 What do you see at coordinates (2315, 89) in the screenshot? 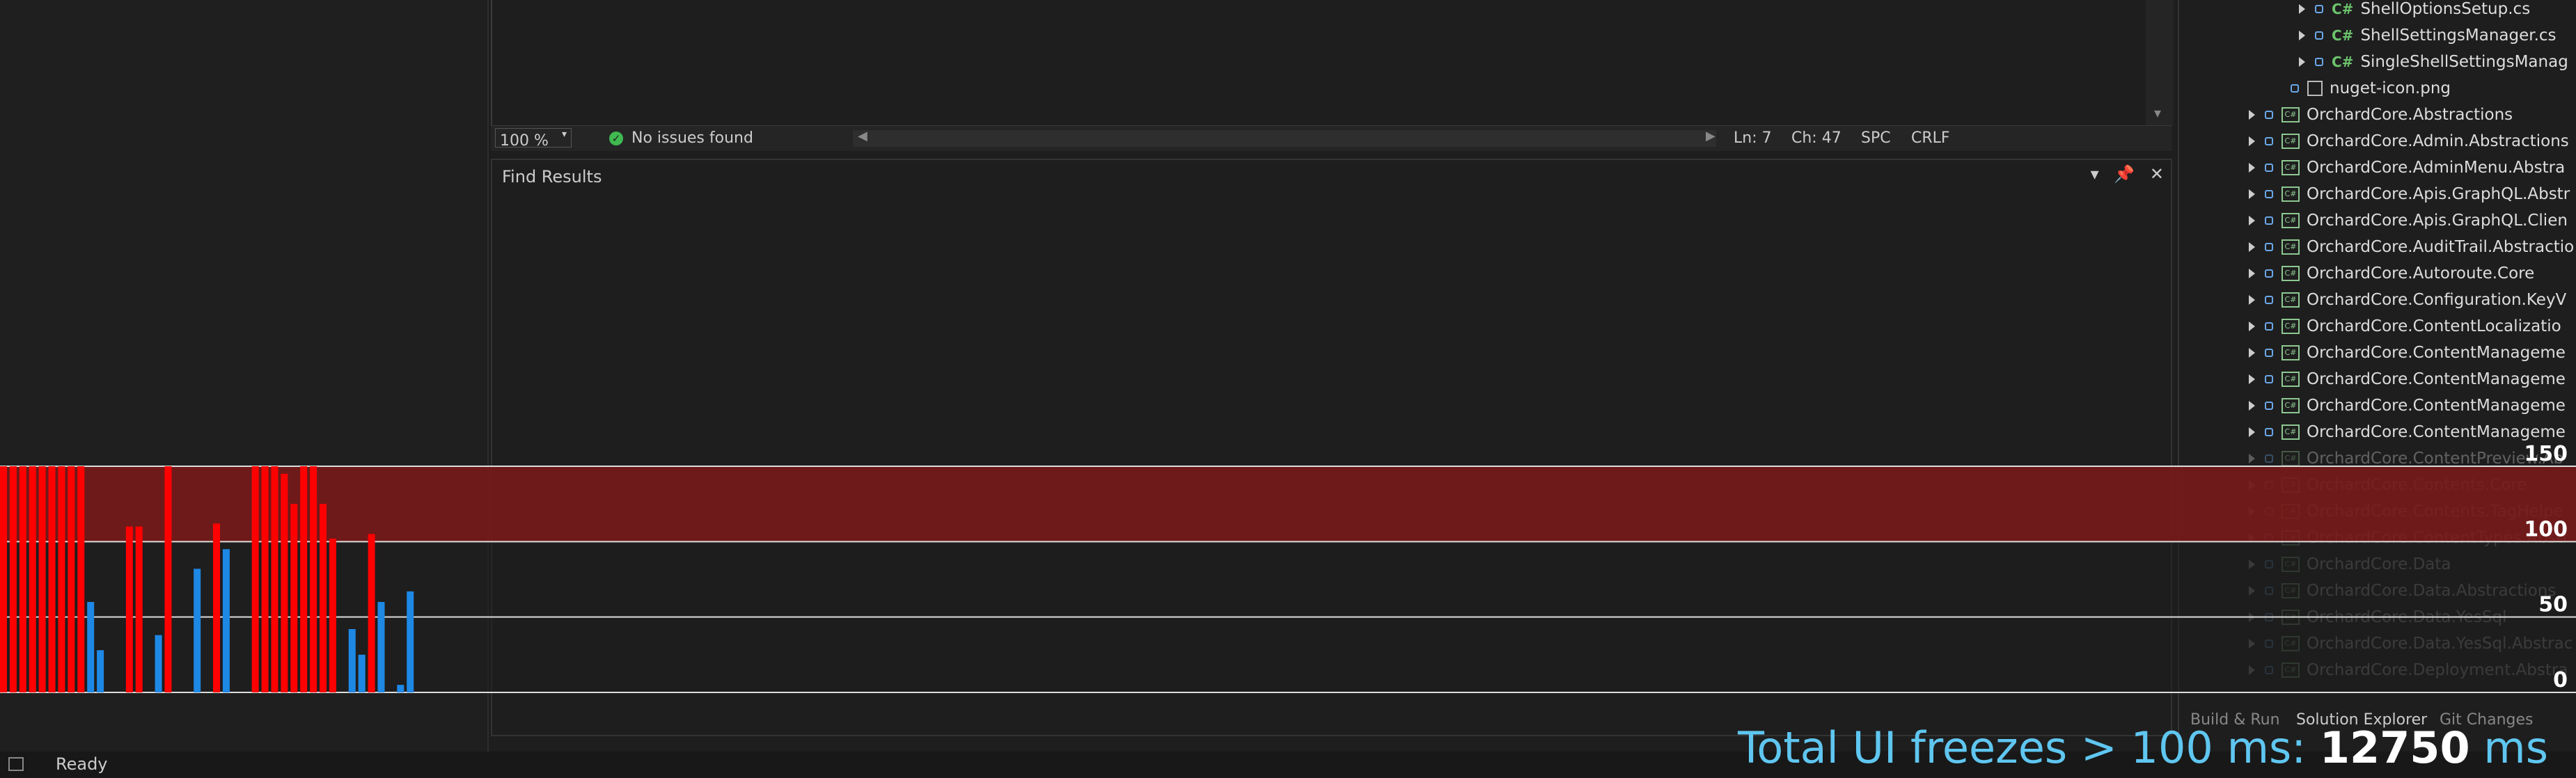
I see `image-file-icon` at bounding box center [2315, 89].